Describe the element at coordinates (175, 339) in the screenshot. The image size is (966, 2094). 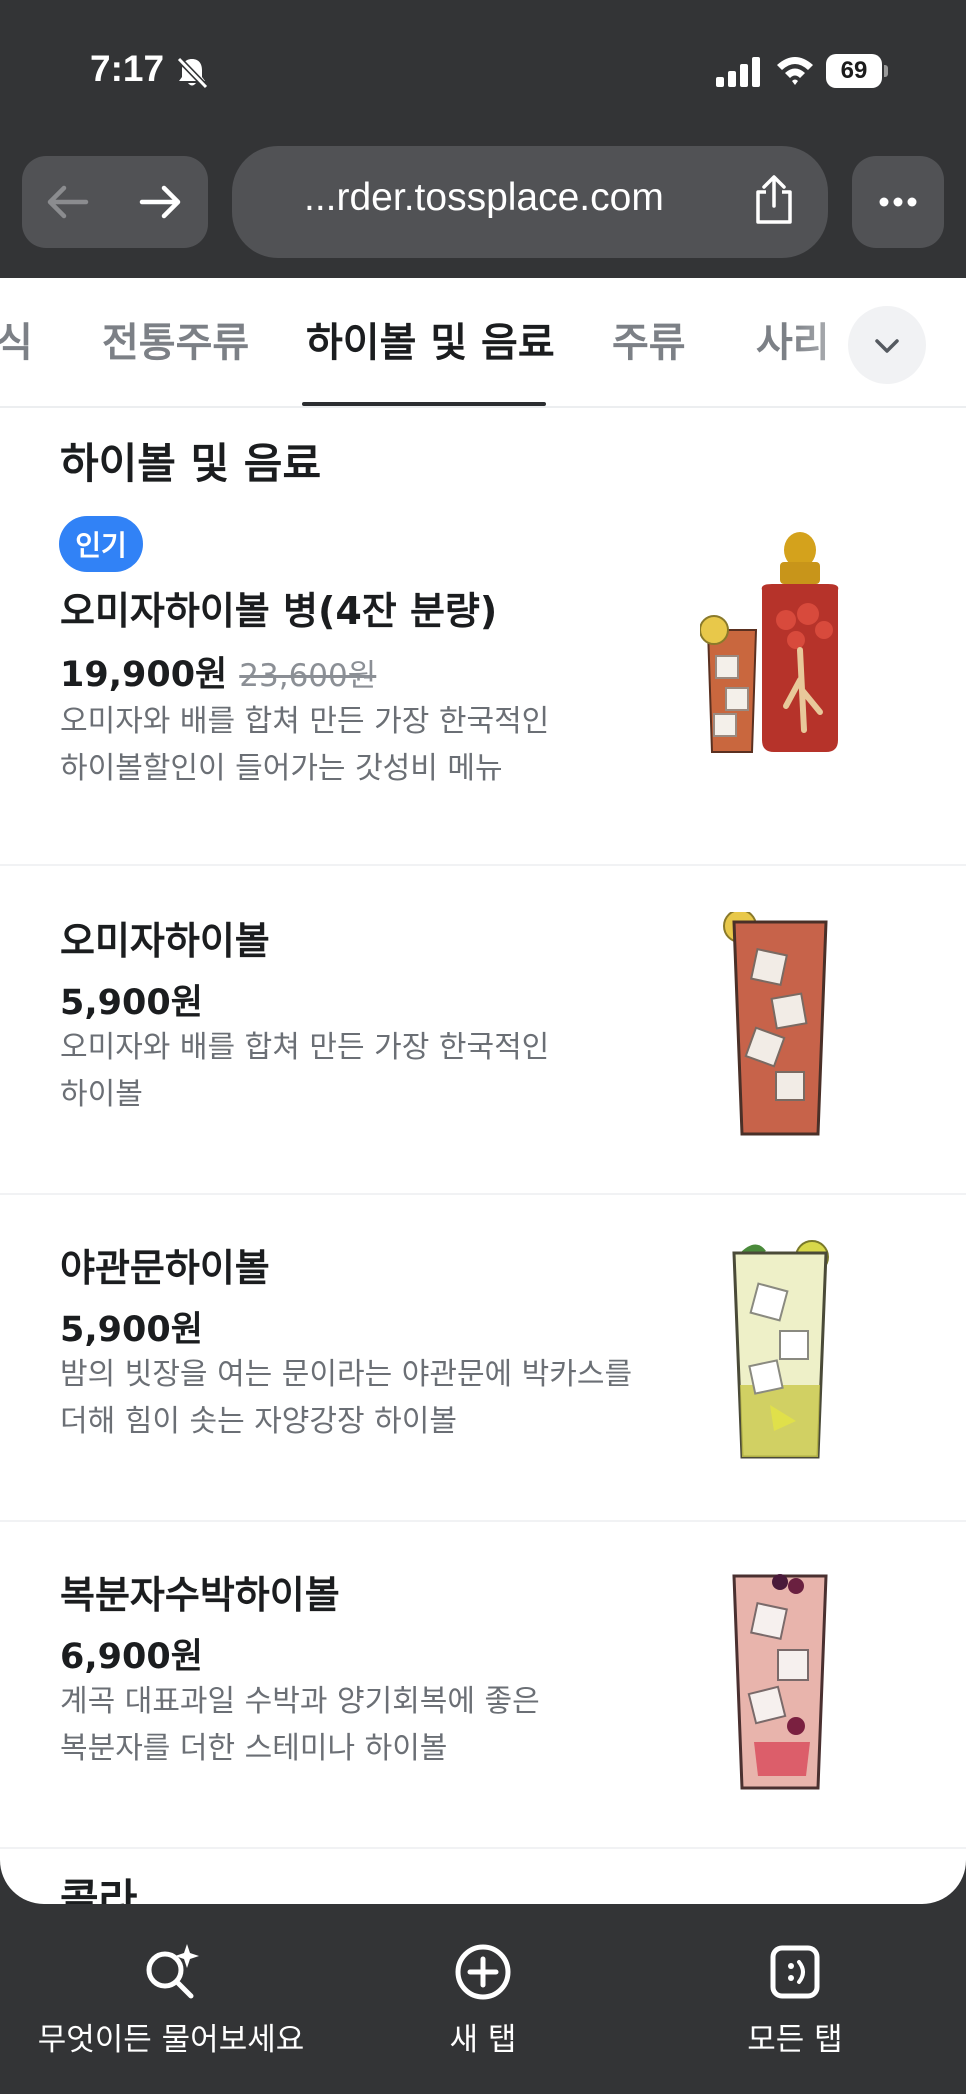
I see `tab-traditional-liquor: 전통주류` at that location.